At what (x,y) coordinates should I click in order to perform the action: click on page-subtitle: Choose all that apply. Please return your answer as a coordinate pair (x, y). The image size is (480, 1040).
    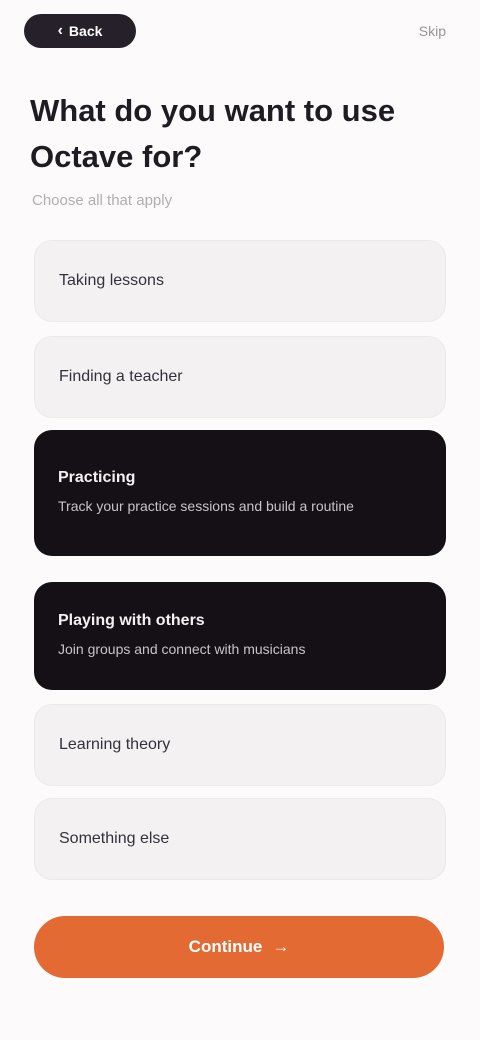
    Looking at the image, I should click on (102, 200).